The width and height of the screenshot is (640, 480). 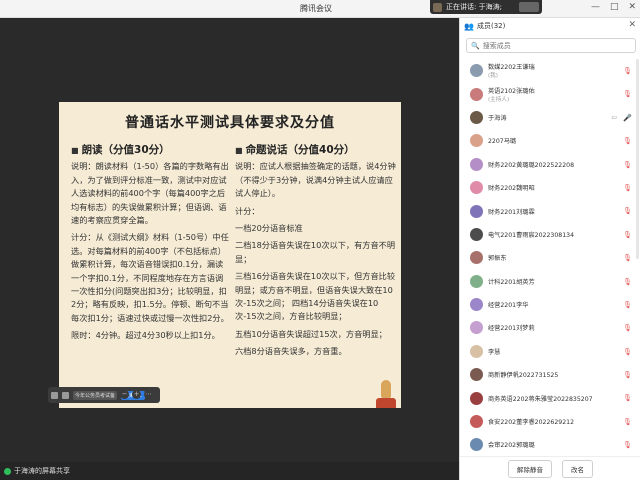 What do you see at coordinates (511, 282) in the screenshot?
I see `member-name: 计科2201胡英芳` at bounding box center [511, 282].